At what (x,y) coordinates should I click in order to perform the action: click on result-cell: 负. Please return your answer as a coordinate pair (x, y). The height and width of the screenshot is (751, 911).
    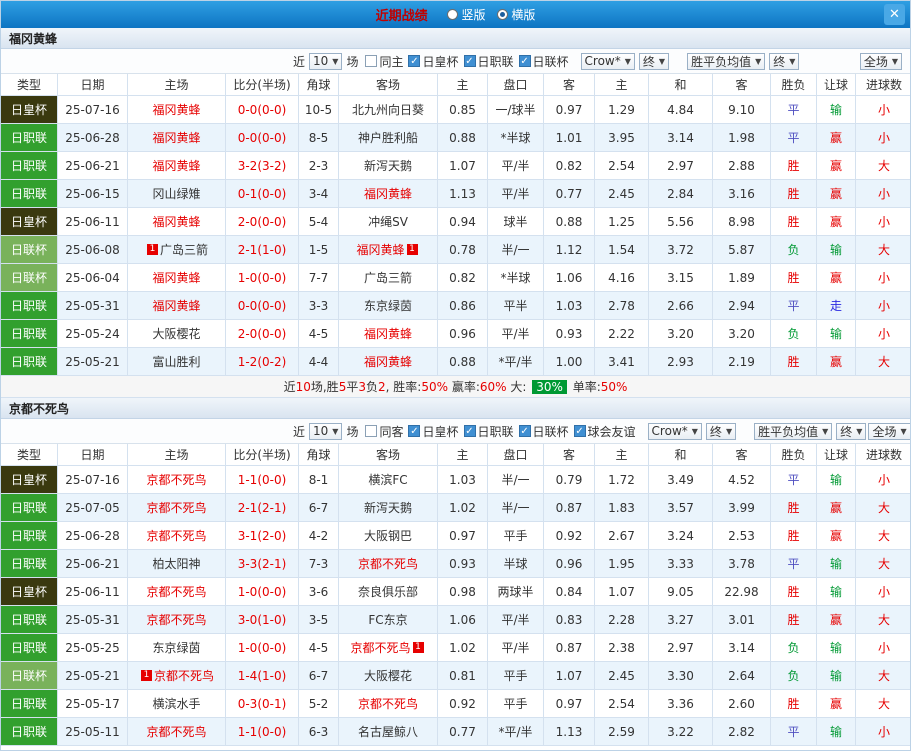
    Looking at the image, I should click on (794, 648).